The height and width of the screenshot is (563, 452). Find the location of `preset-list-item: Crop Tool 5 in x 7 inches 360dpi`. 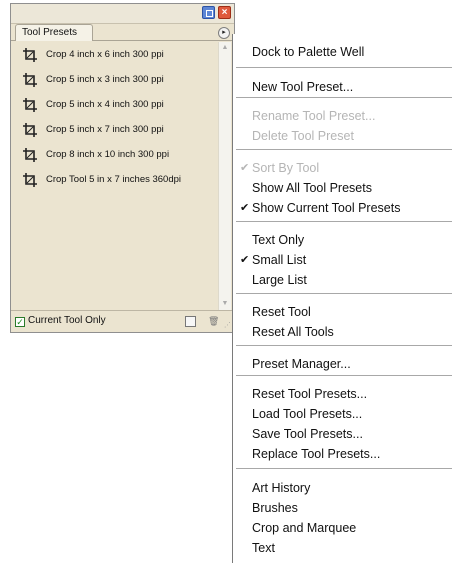

preset-list-item: Crop Tool 5 in x 7 inches 360dpi is located at coordinates (115, 179).